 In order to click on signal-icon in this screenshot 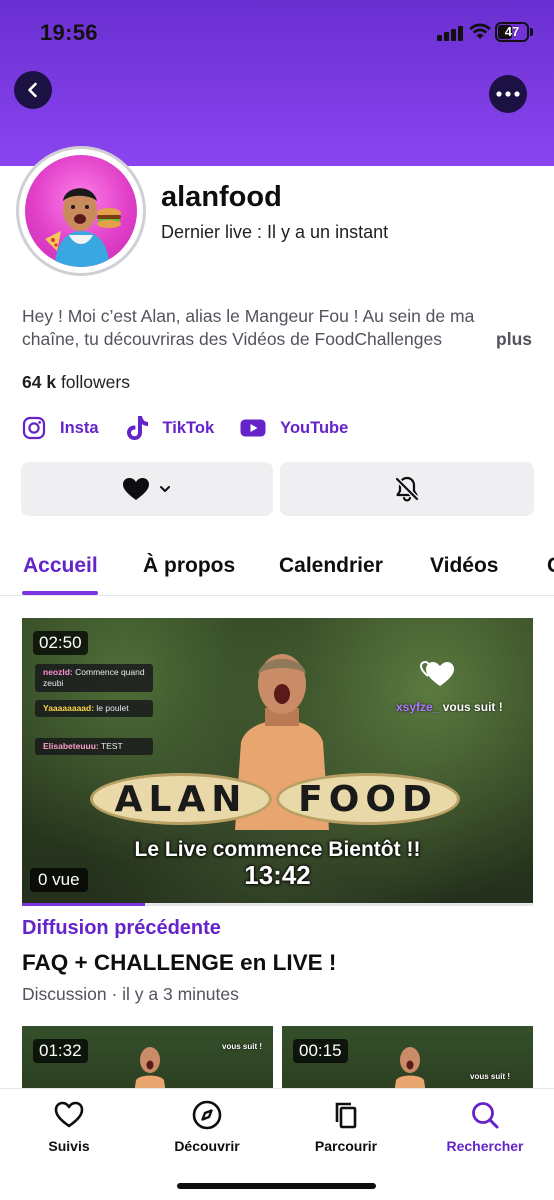, I will do `click(450, 33)`.